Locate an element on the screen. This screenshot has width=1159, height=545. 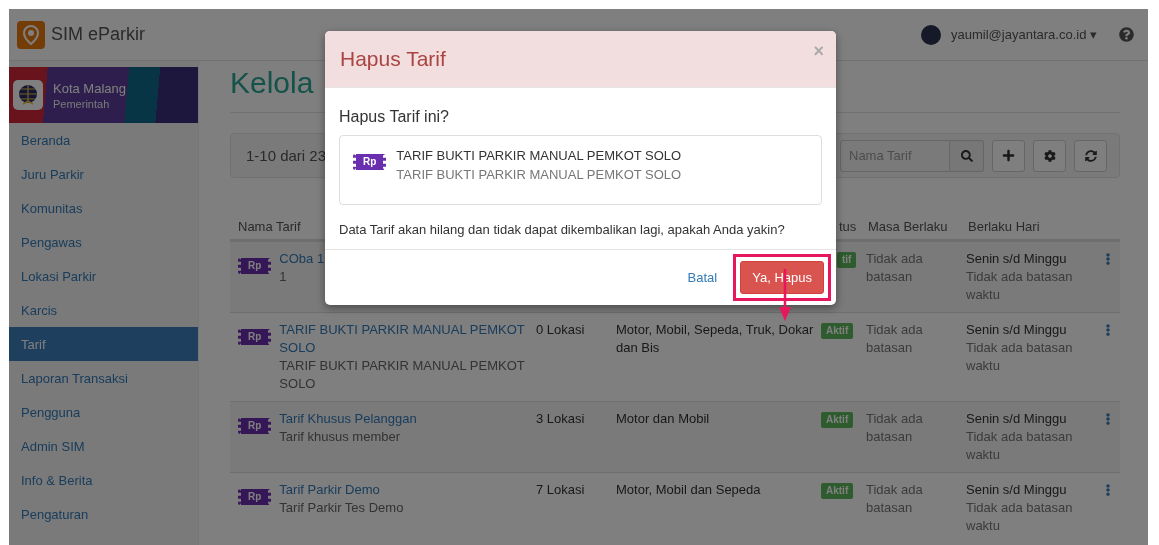
column-header: Berlaku Hari is located at coordinates (1004, 226).